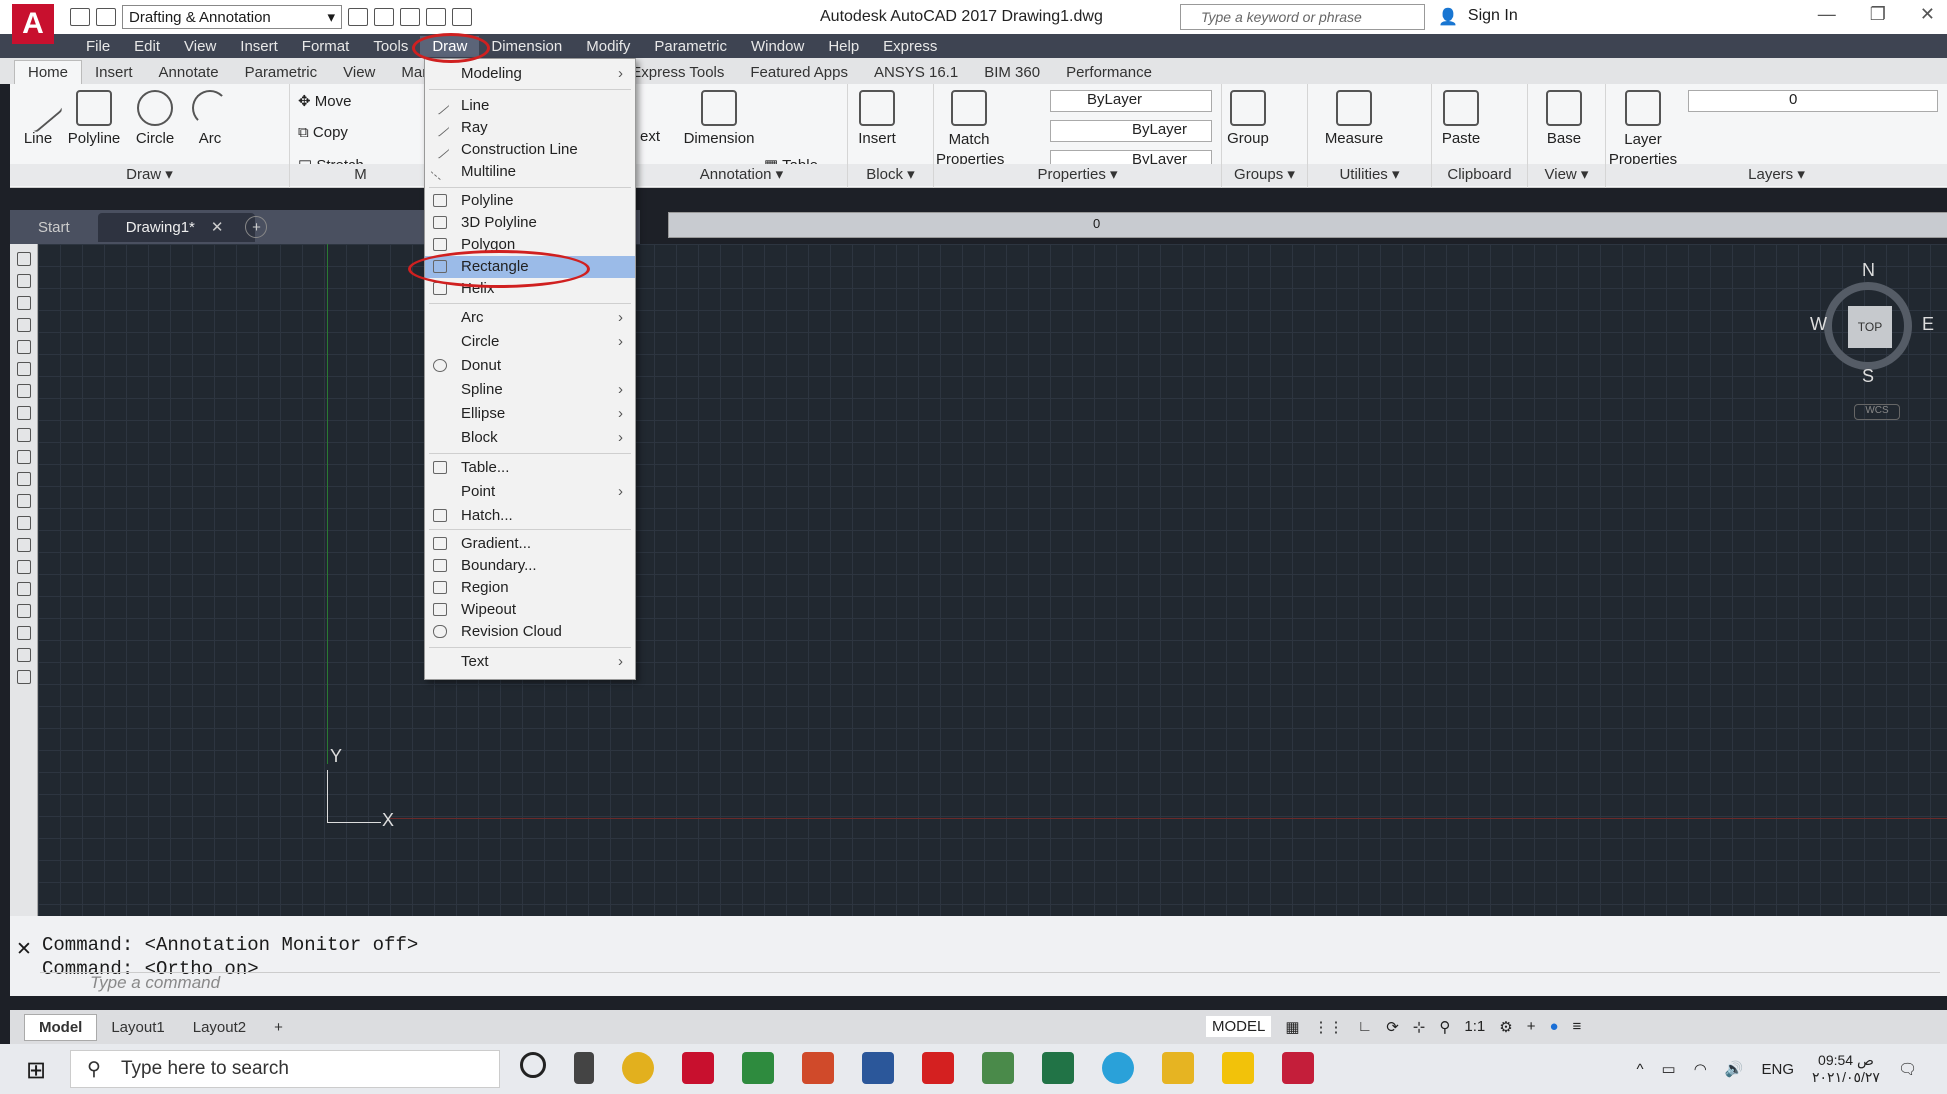 The width and height of the screenshot is (1947, 1094). Describe the element at coordinates (1292, 1027) in the screenshot. I see `grid-icon: ▦` at that location.